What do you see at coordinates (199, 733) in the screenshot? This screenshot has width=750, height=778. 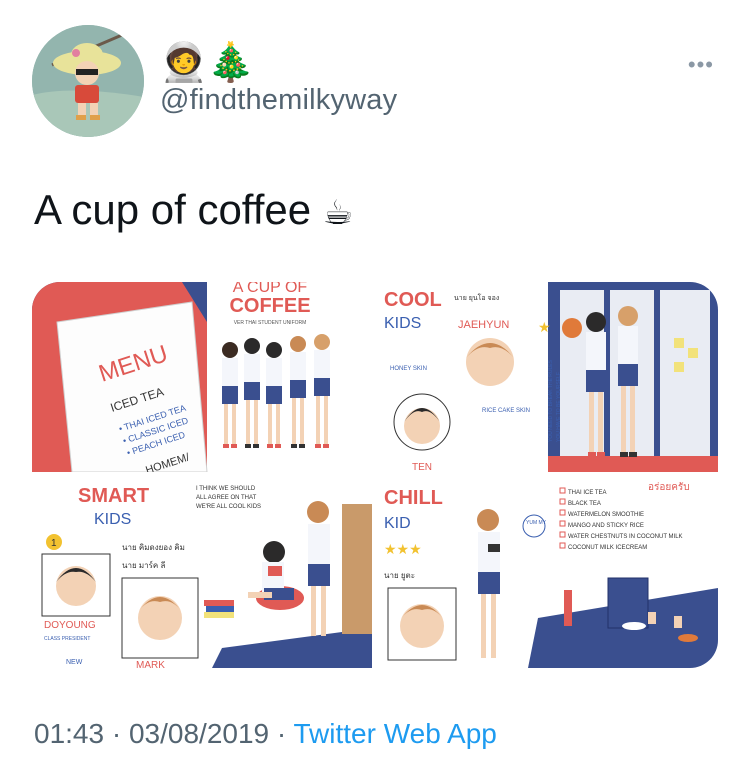 I see `tweet-date: 03/08/2019` at bounding box center [199, 733].